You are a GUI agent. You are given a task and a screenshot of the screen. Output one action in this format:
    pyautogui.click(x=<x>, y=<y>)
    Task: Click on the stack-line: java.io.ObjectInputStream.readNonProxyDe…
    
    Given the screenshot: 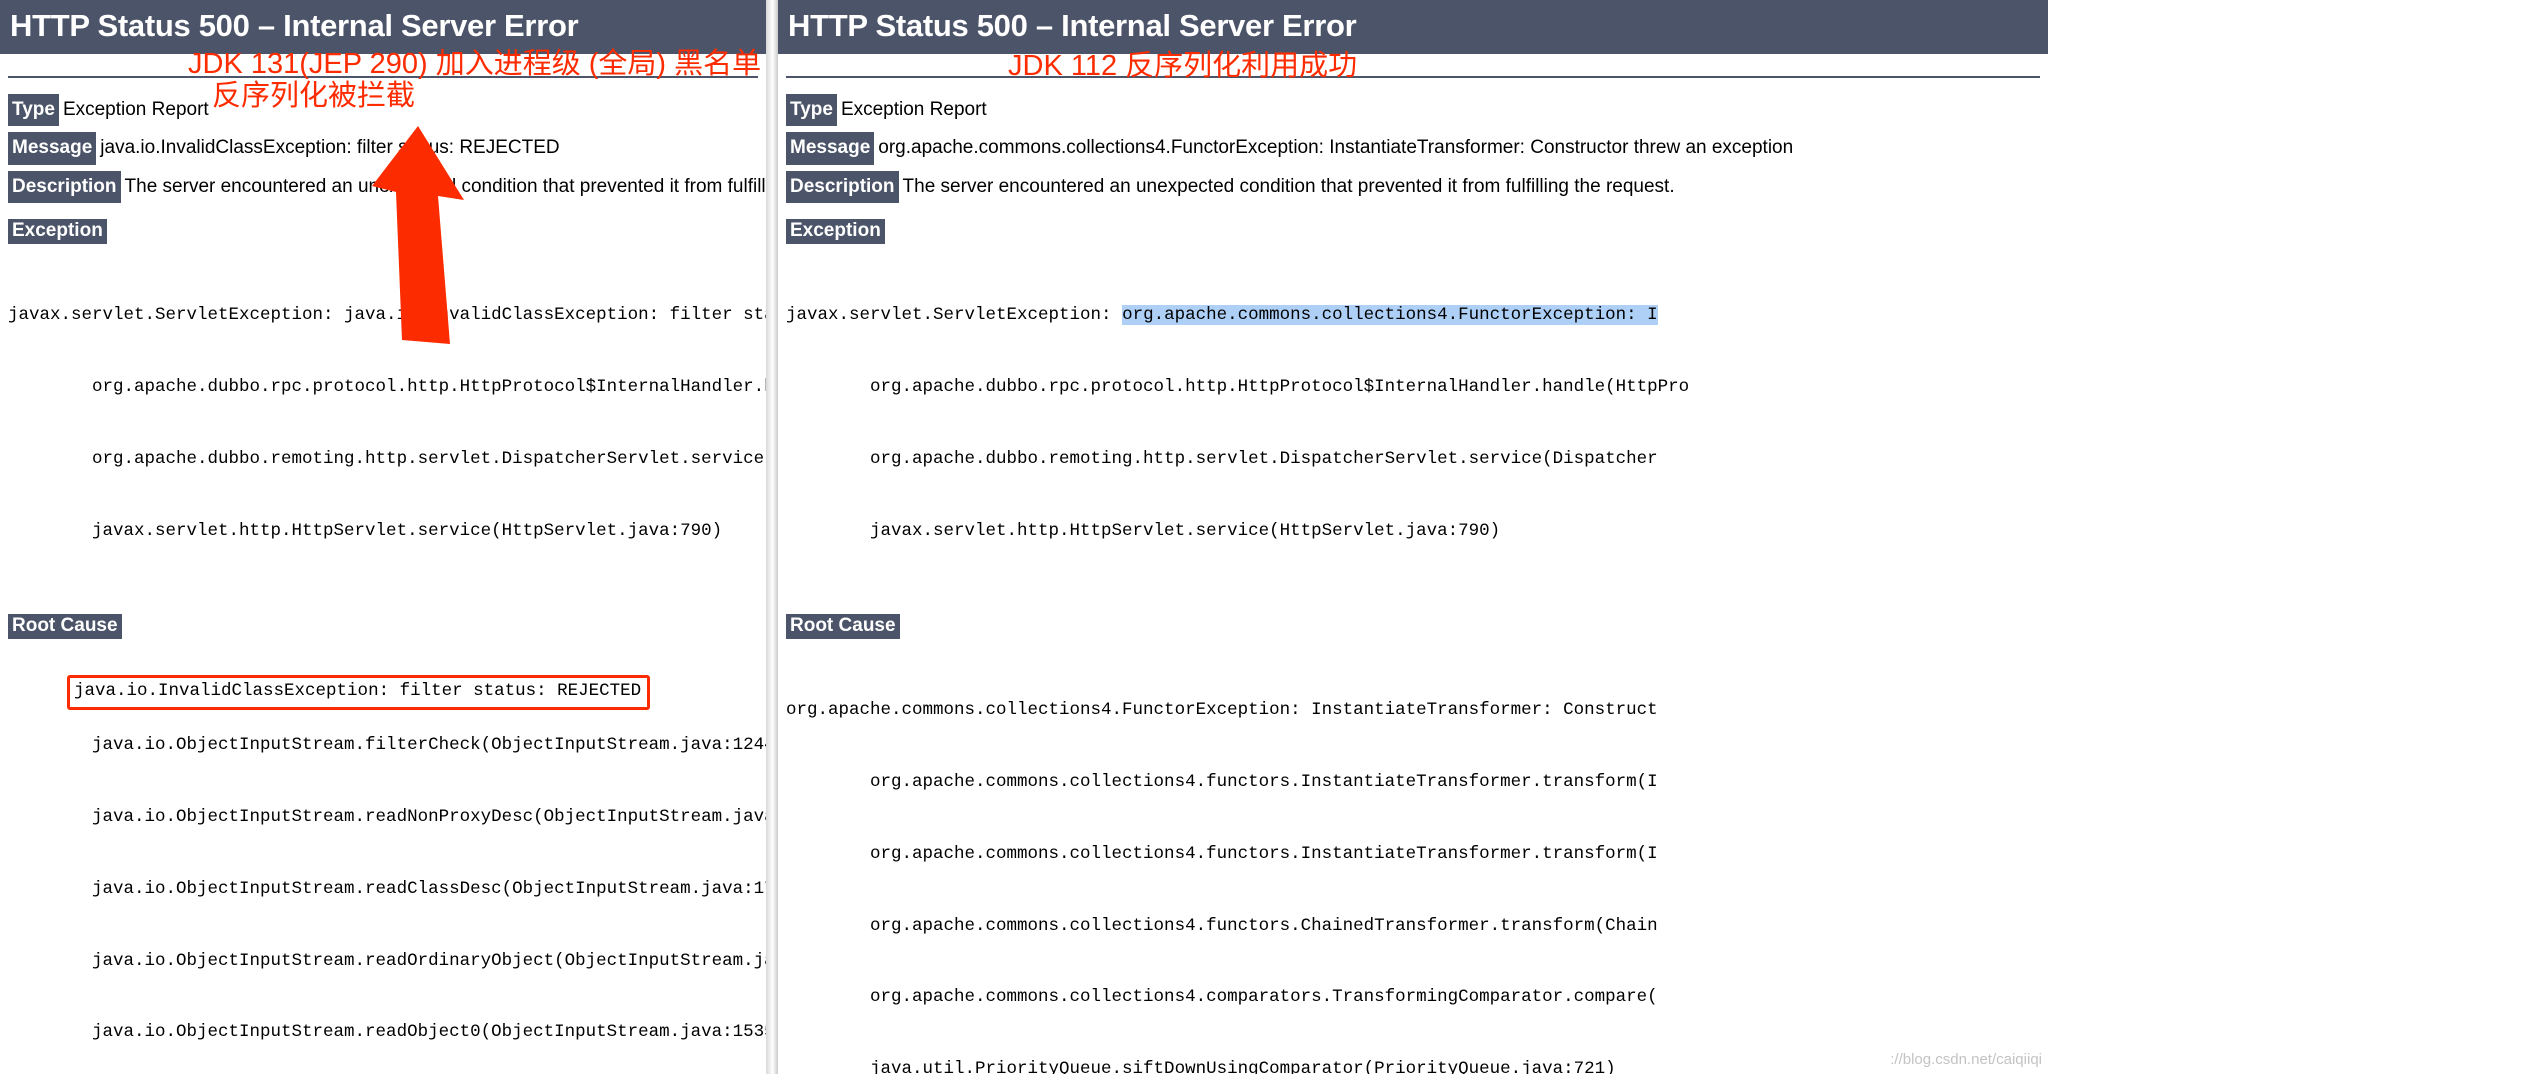 What is the action you would take?
    pyautogui.click(x=387, y=816)
    